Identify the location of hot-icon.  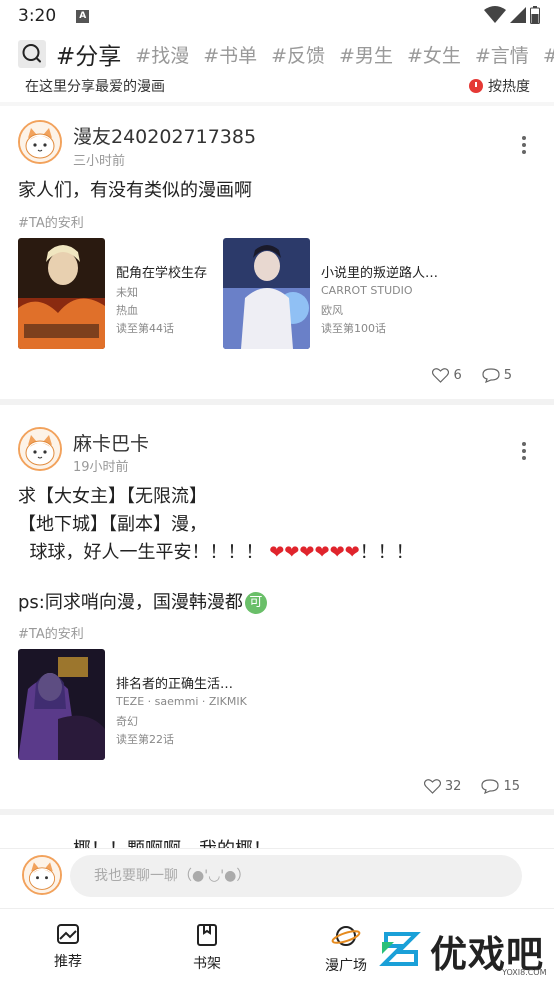
(476, 86).